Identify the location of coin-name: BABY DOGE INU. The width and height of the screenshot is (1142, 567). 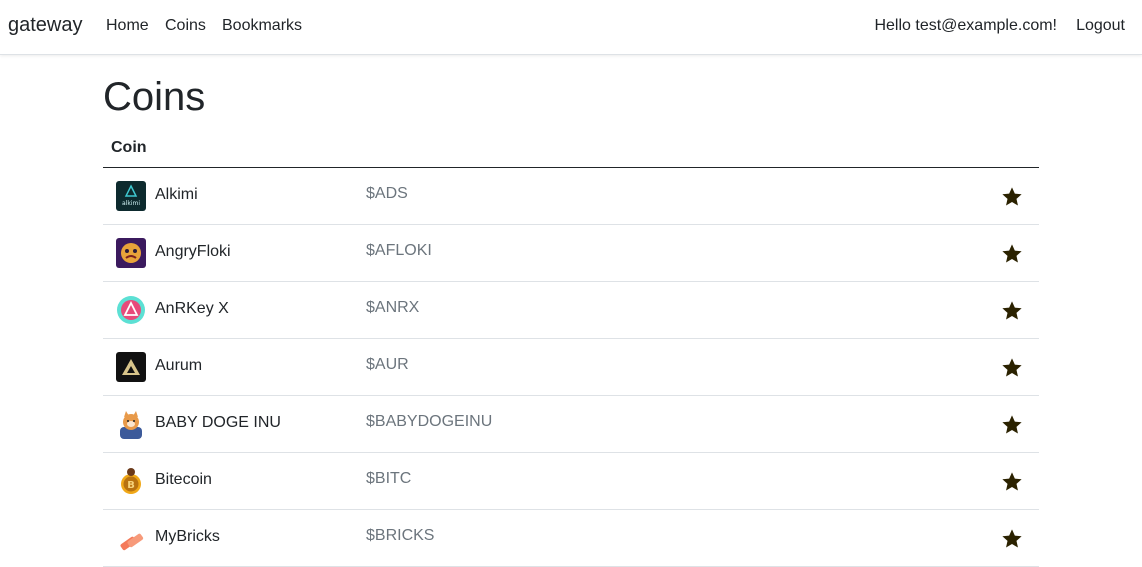
(218, 422).